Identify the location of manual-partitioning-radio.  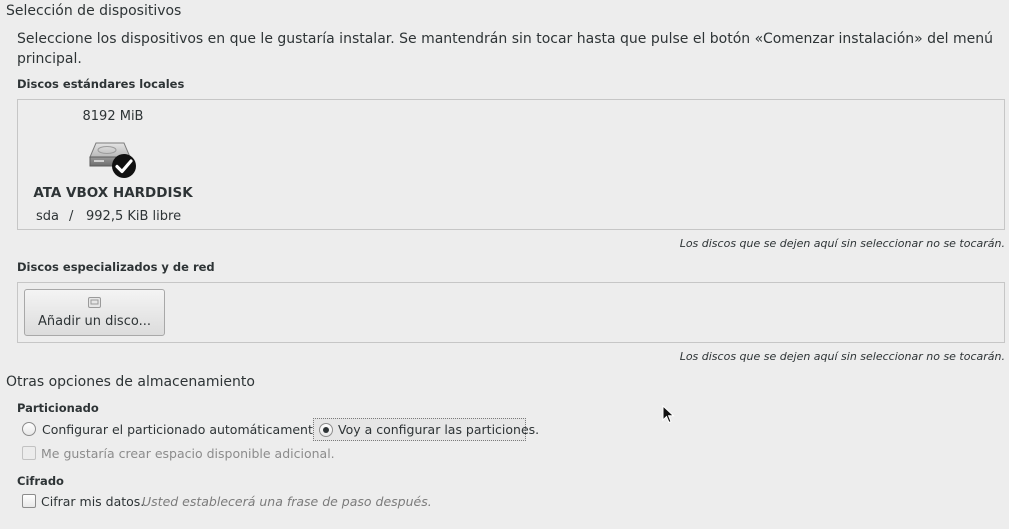
(326, 430).